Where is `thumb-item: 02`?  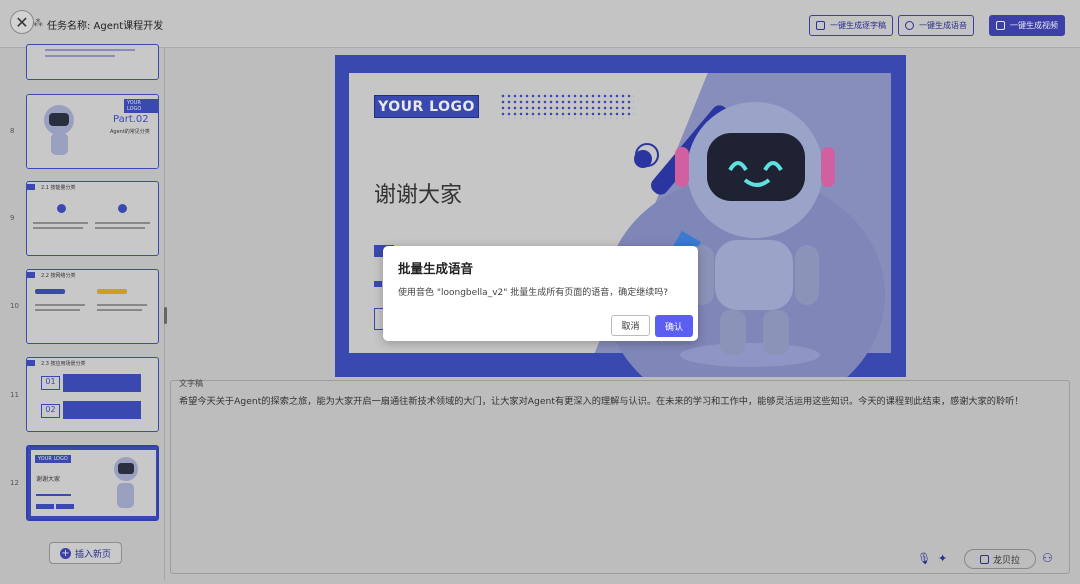
thumb-item: 02 is located at coordinates (50, 411).